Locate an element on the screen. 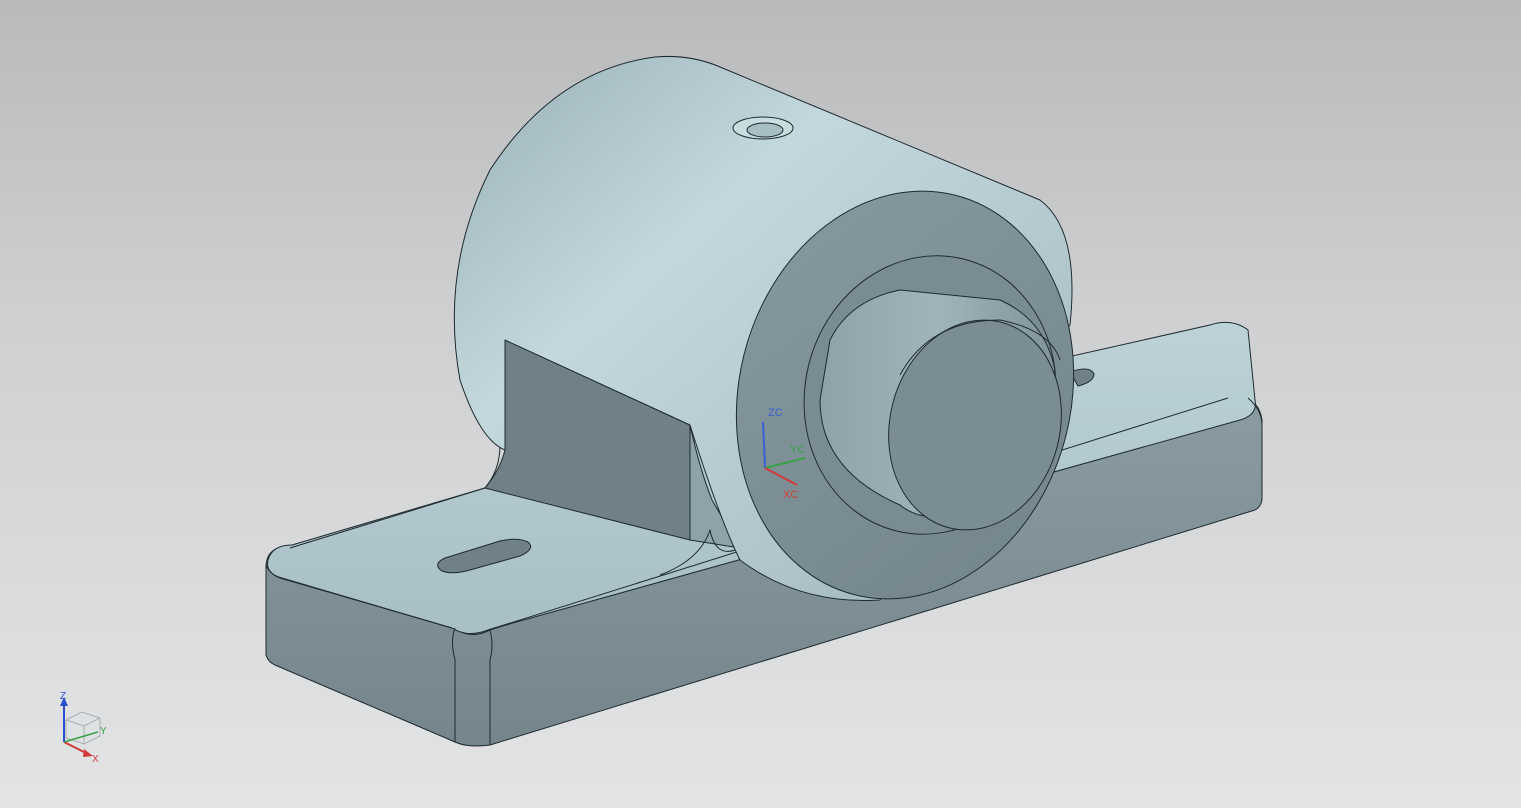 Image resolution: width=1521 pixels, height=808 pixels. view-z-label: Z is located at coordinates (63, 696).